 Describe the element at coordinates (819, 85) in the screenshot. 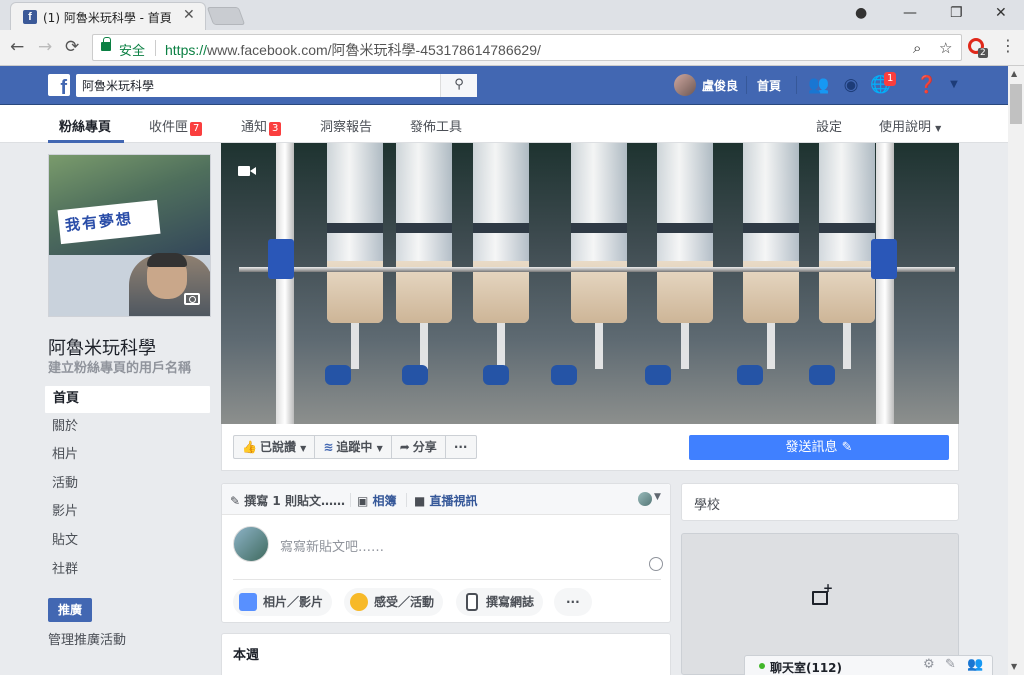

I see `friend-requests-icon: 👥` at that location.